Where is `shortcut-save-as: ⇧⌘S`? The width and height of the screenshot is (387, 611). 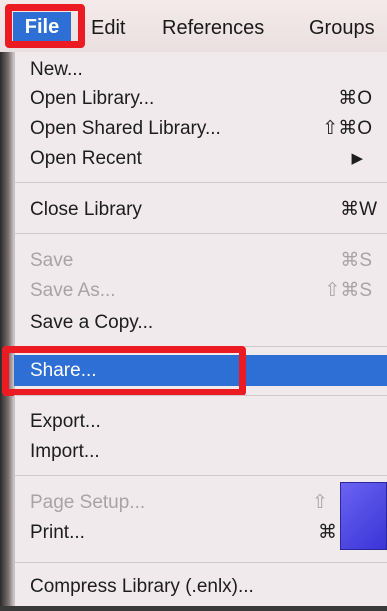
shortcut-save-as: ⇧⌘S is located at coordinates (348, 290).